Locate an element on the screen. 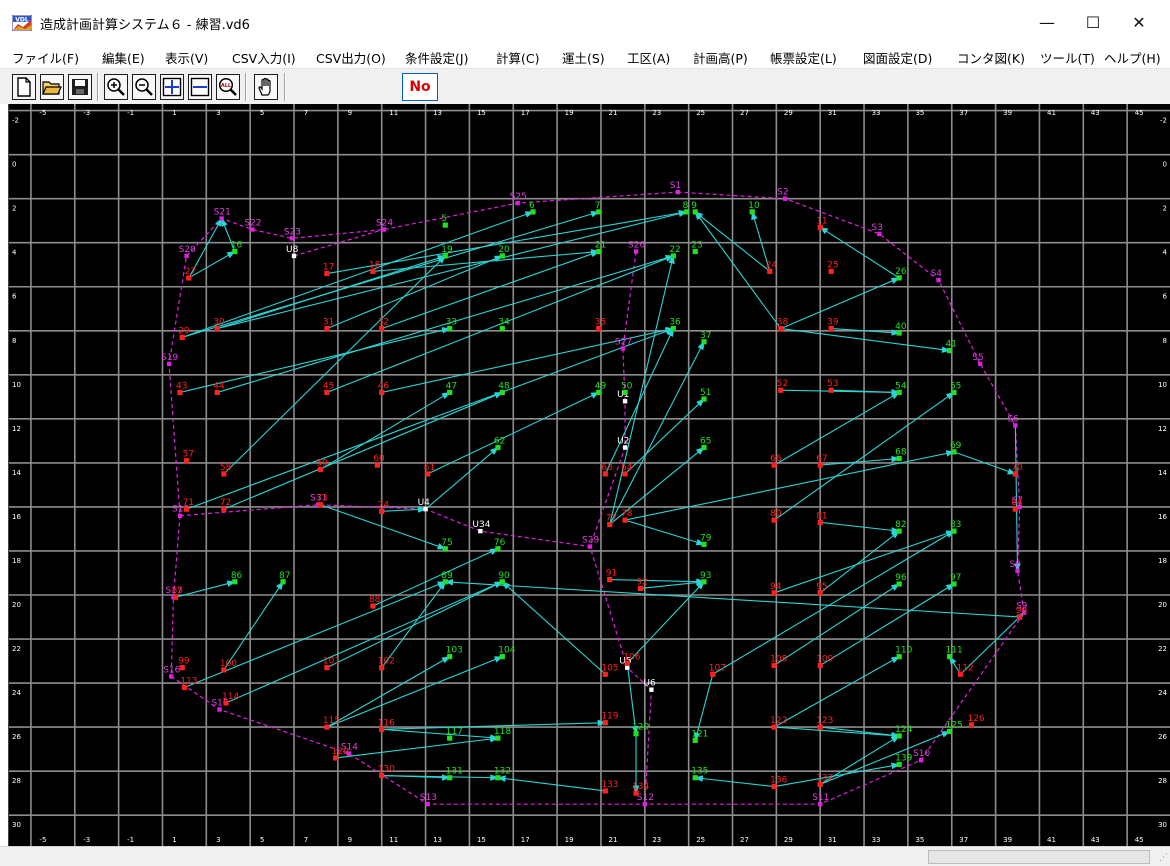 The width and height of the screenshot is (1170, 866). new-file-button is located at coordinates (24, 87).